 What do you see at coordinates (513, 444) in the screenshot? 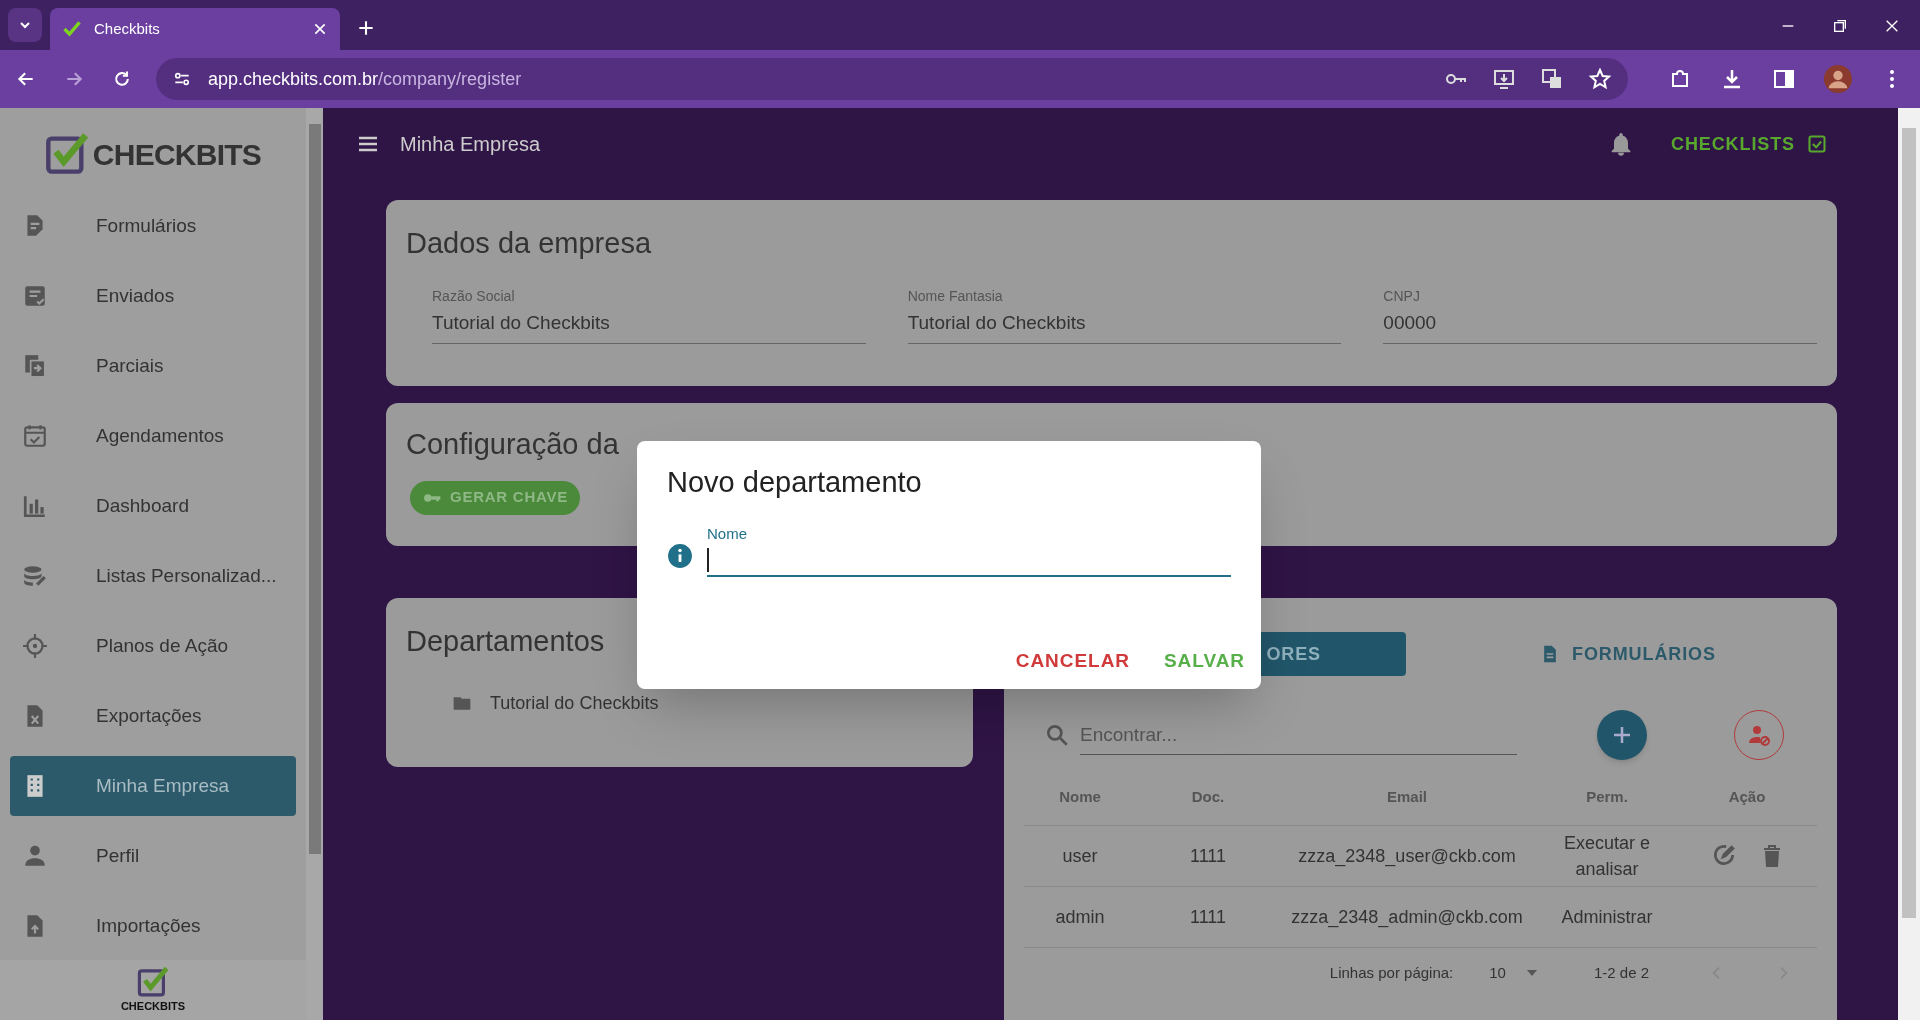
I see `card-title: Configuração da` at bounding box center [513, 444].